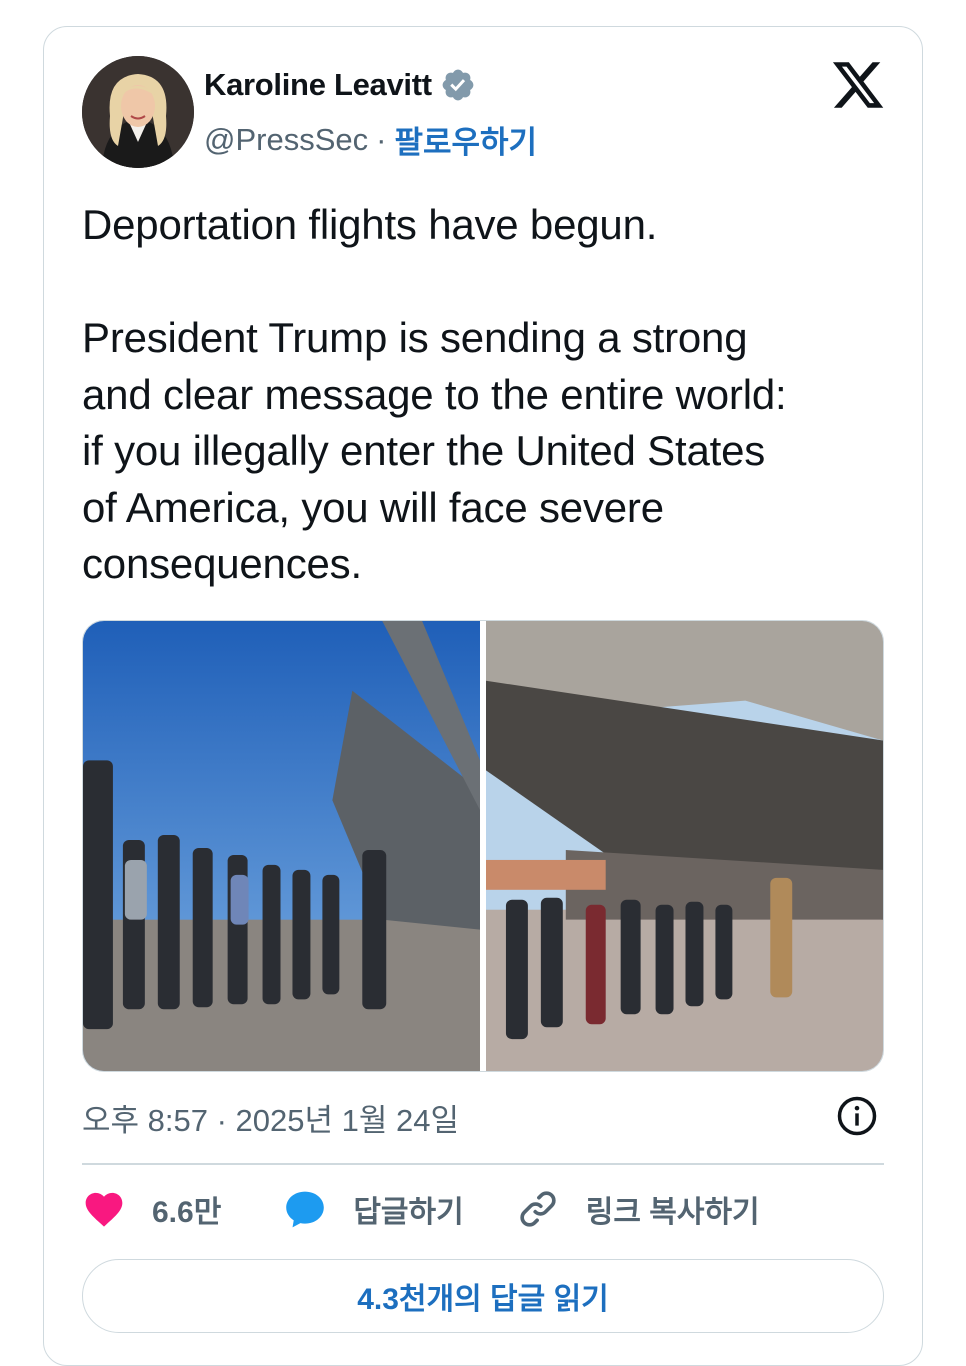 The height and width of the screenshot is (1366, 966). Describe the element at coordinates (104, 1209) in the screenshot. I see `heart-icon` at that location.